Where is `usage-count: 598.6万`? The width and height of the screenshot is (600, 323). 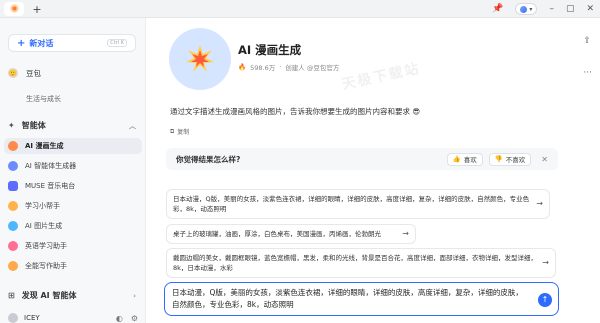 usage-count: 598.6万 is located at coordinates (263, 68).